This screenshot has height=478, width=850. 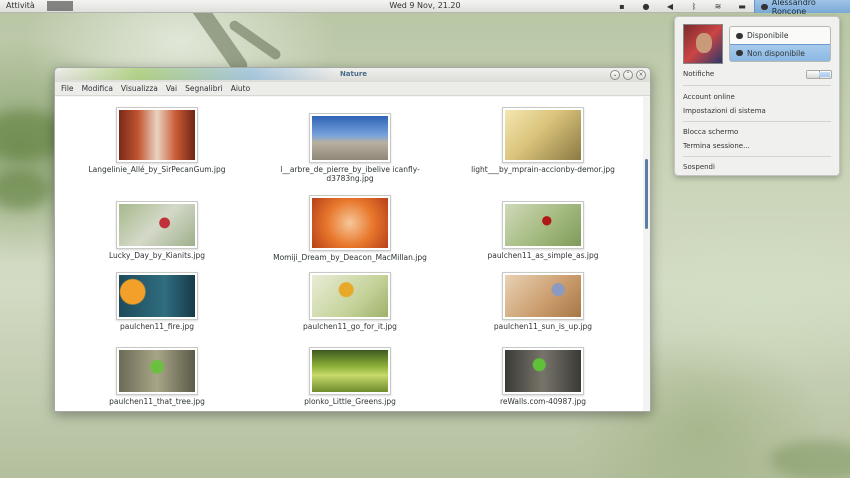 What do you see at coordinates (543, 326) in the screenshot?
I see `file-name: paulchen11_sun_is_up.jpg` at bounding box center [543, 326].